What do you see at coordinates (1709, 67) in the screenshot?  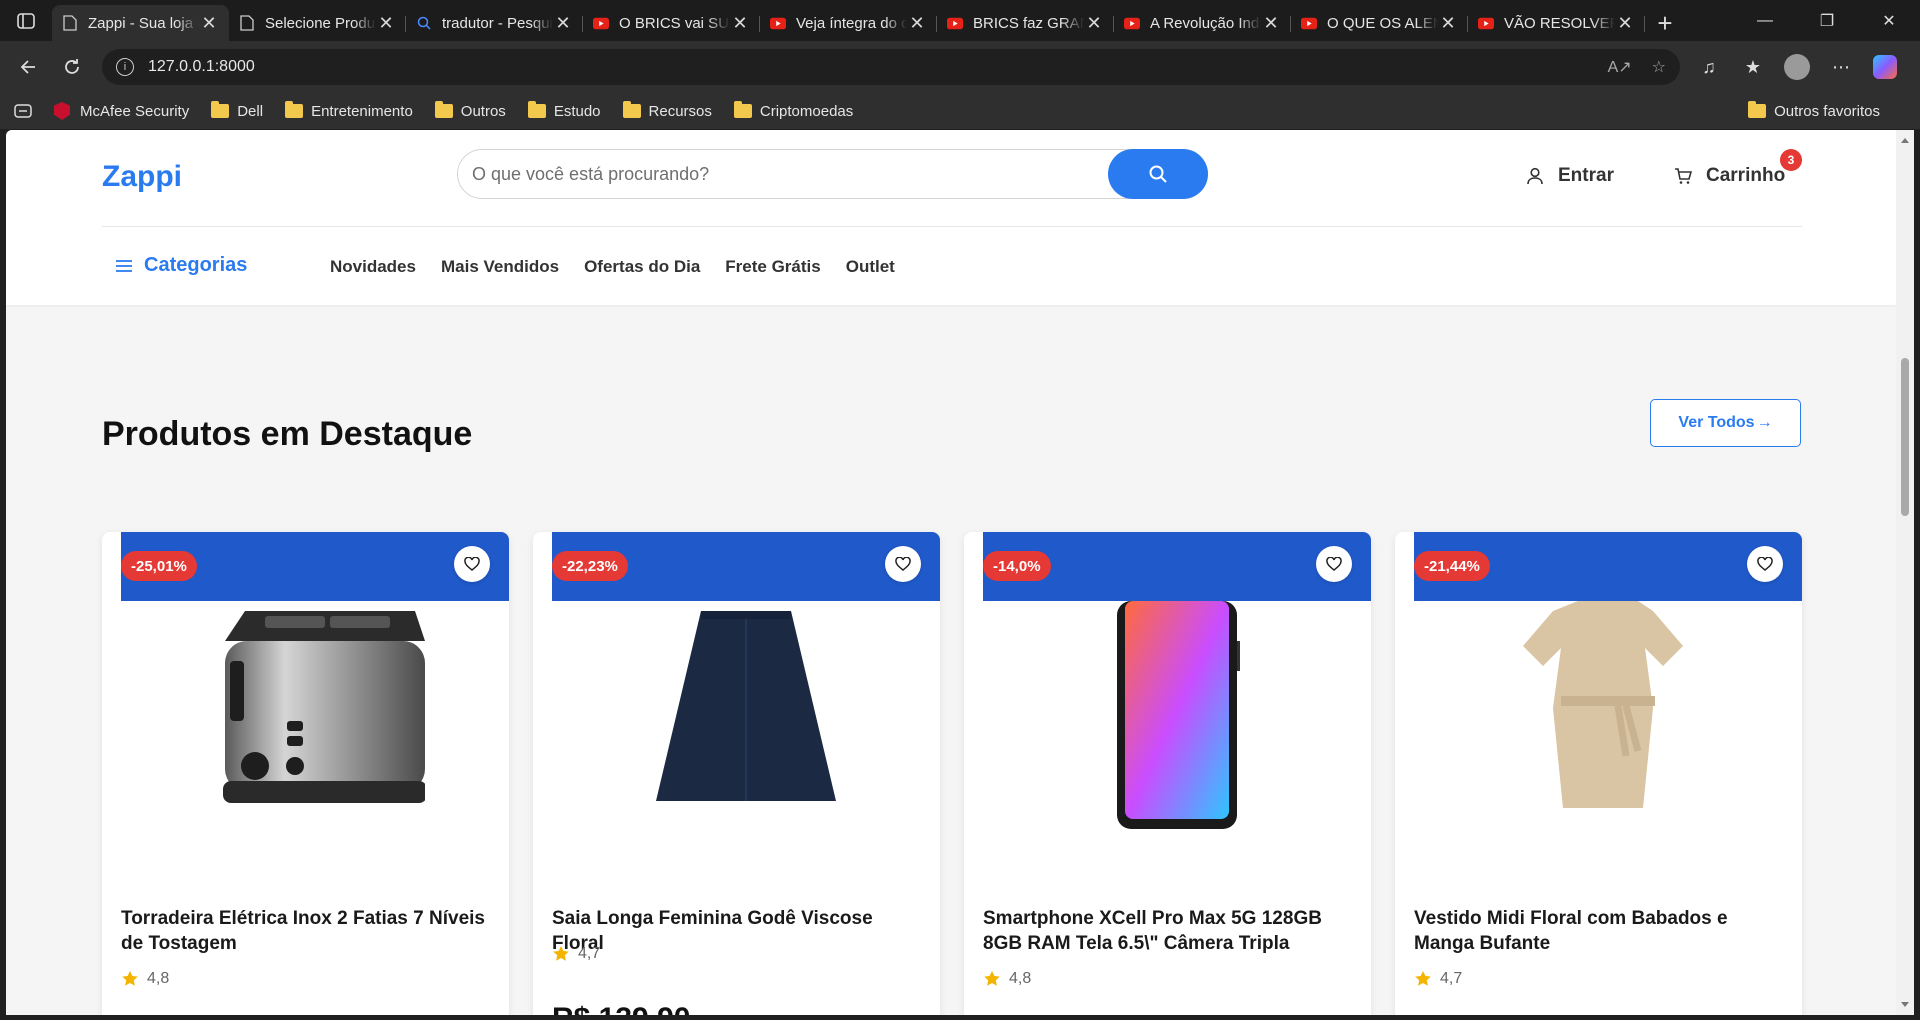 I see `media-control-icon: ♫` at bounding box center [1709, 67].